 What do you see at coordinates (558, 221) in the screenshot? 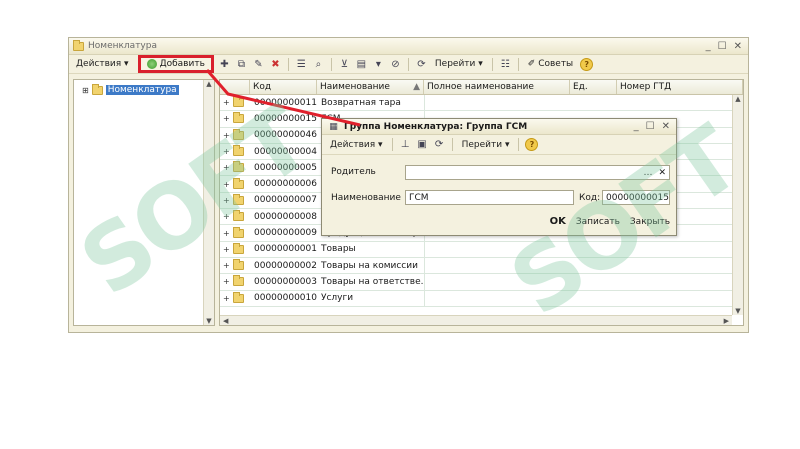
I see `ok-button: OK` at bounding box center [558, 221].